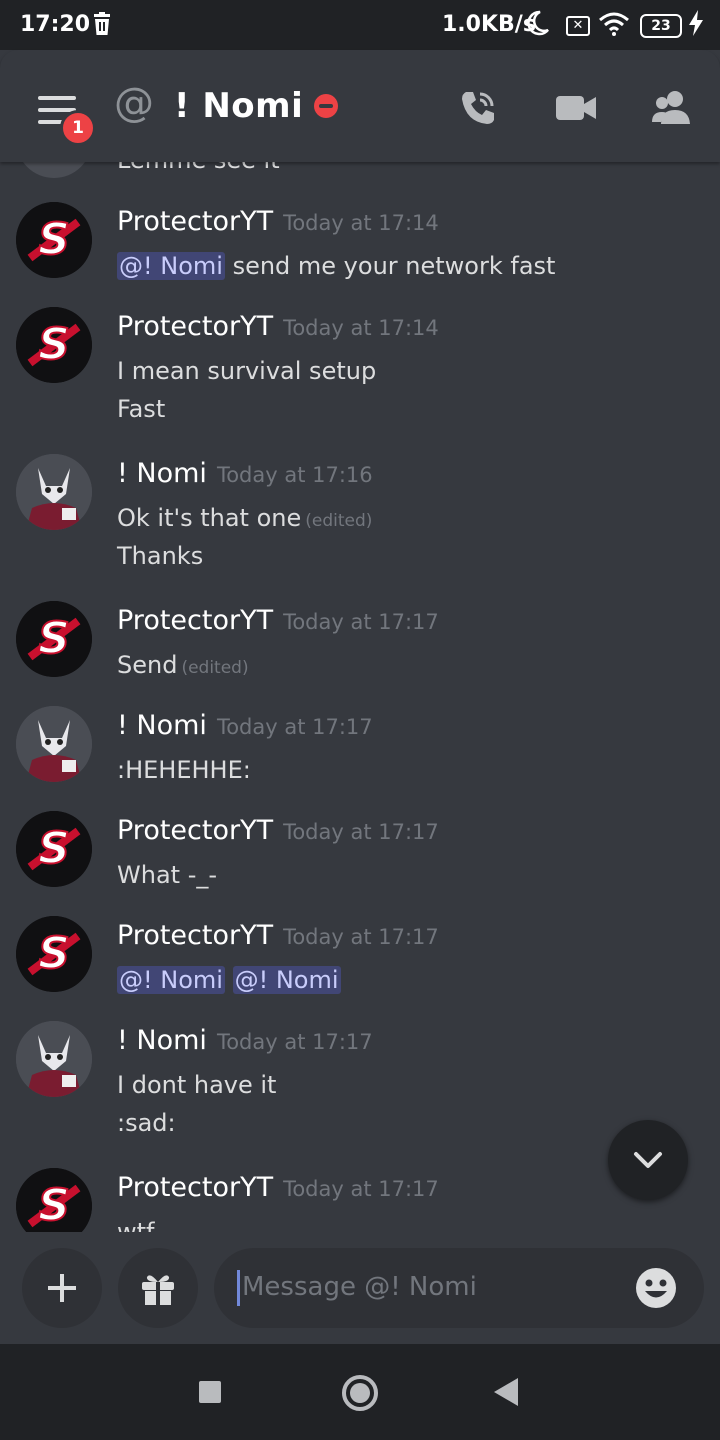 Image resolution: width=720 pixels, height=1440 pixels. I want to click on jump-to-bottom-button, so click(648, 1160).